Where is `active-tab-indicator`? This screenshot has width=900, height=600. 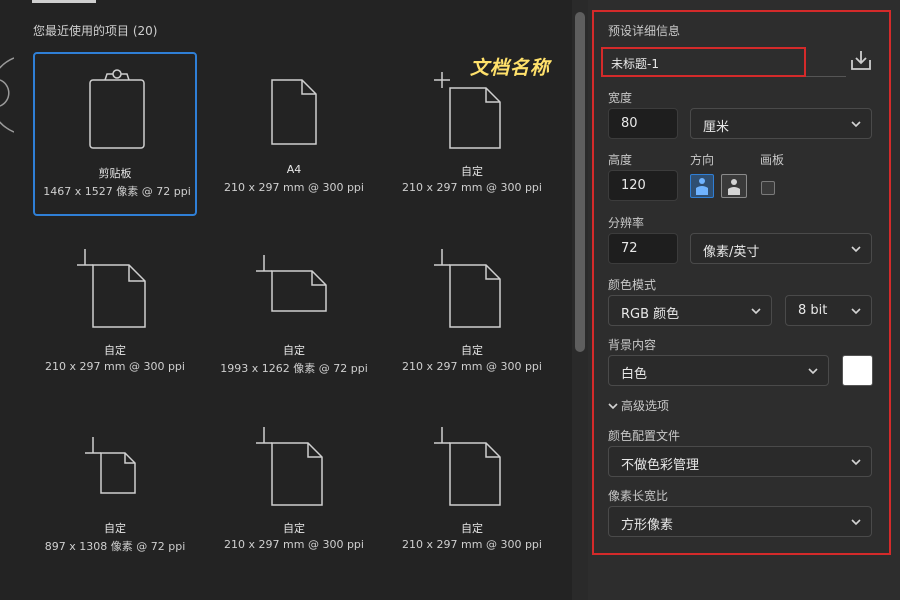 active-tab-indicator is located at coordinates (64, 1).